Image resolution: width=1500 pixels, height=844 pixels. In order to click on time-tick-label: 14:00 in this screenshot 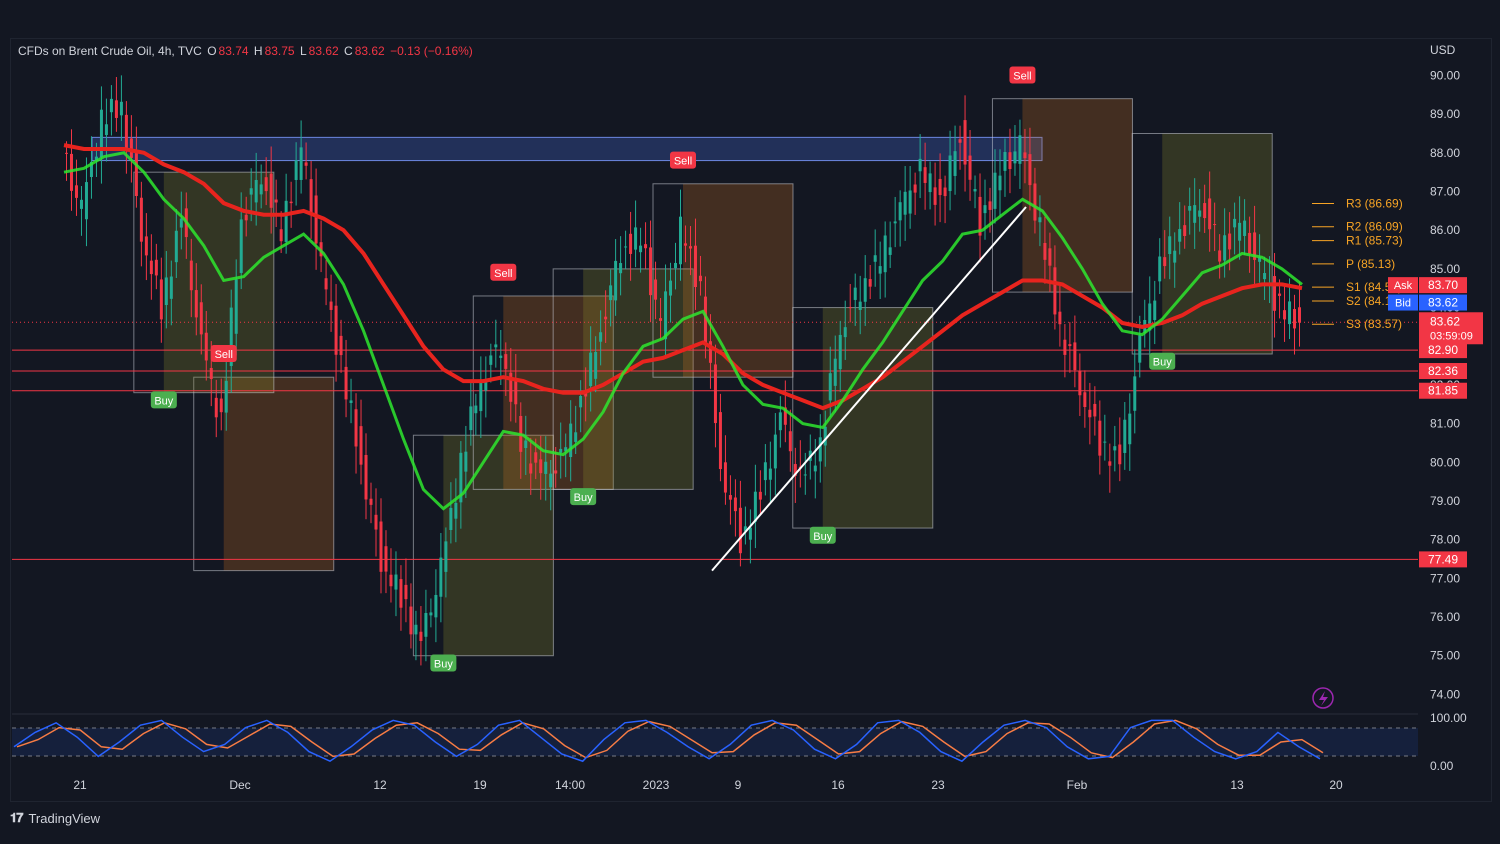, I will do `click(570, 785)`.